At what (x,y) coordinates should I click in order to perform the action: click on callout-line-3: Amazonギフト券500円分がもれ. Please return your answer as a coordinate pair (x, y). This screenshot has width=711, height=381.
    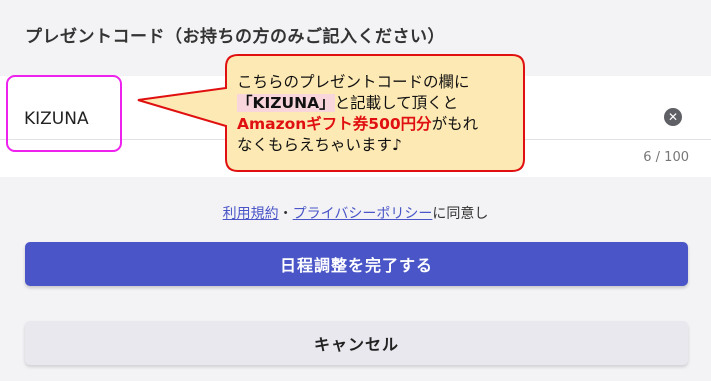
    Looking at the image, I should click on (377, 124).